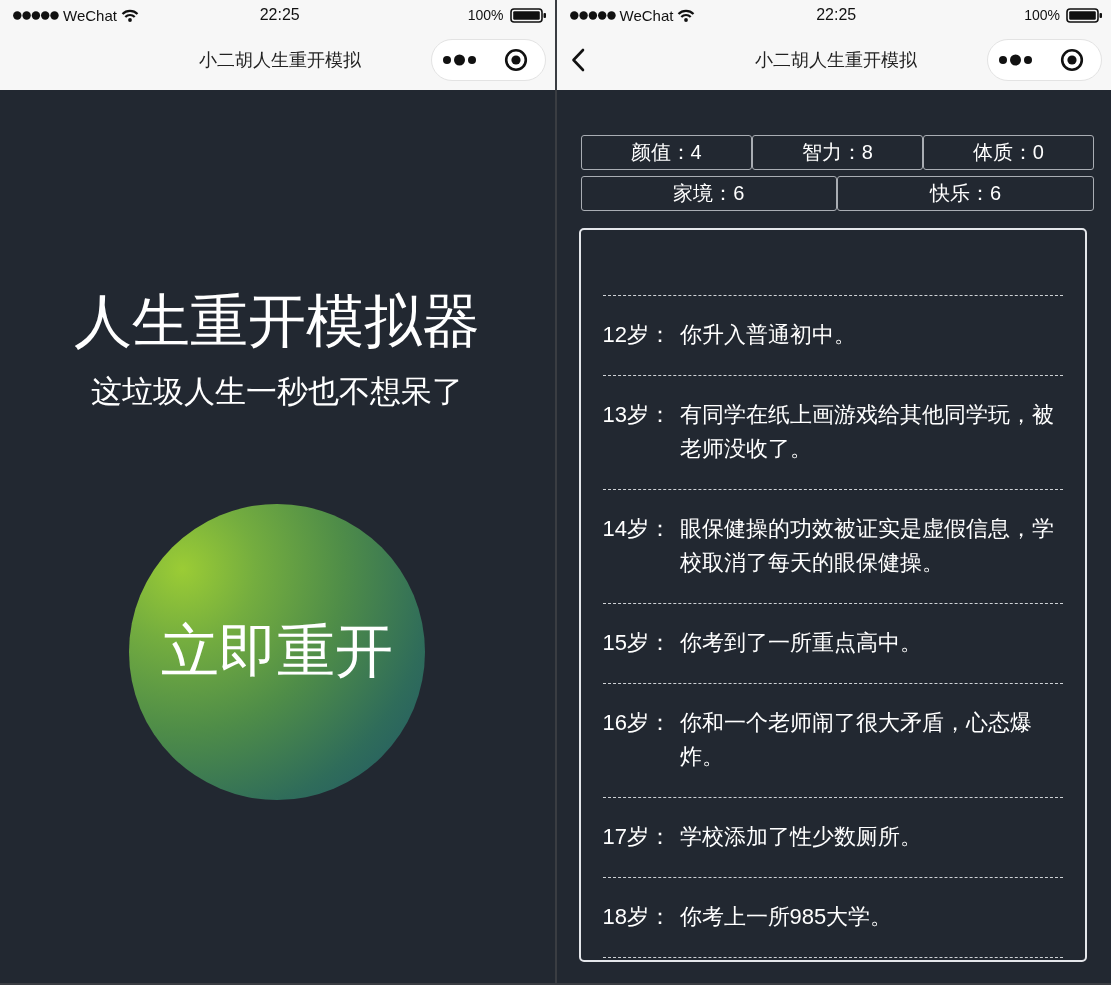 The width and height of the screenshot is (1111, 985). I want to click on age-label: 17岁：, so click(637, 837).